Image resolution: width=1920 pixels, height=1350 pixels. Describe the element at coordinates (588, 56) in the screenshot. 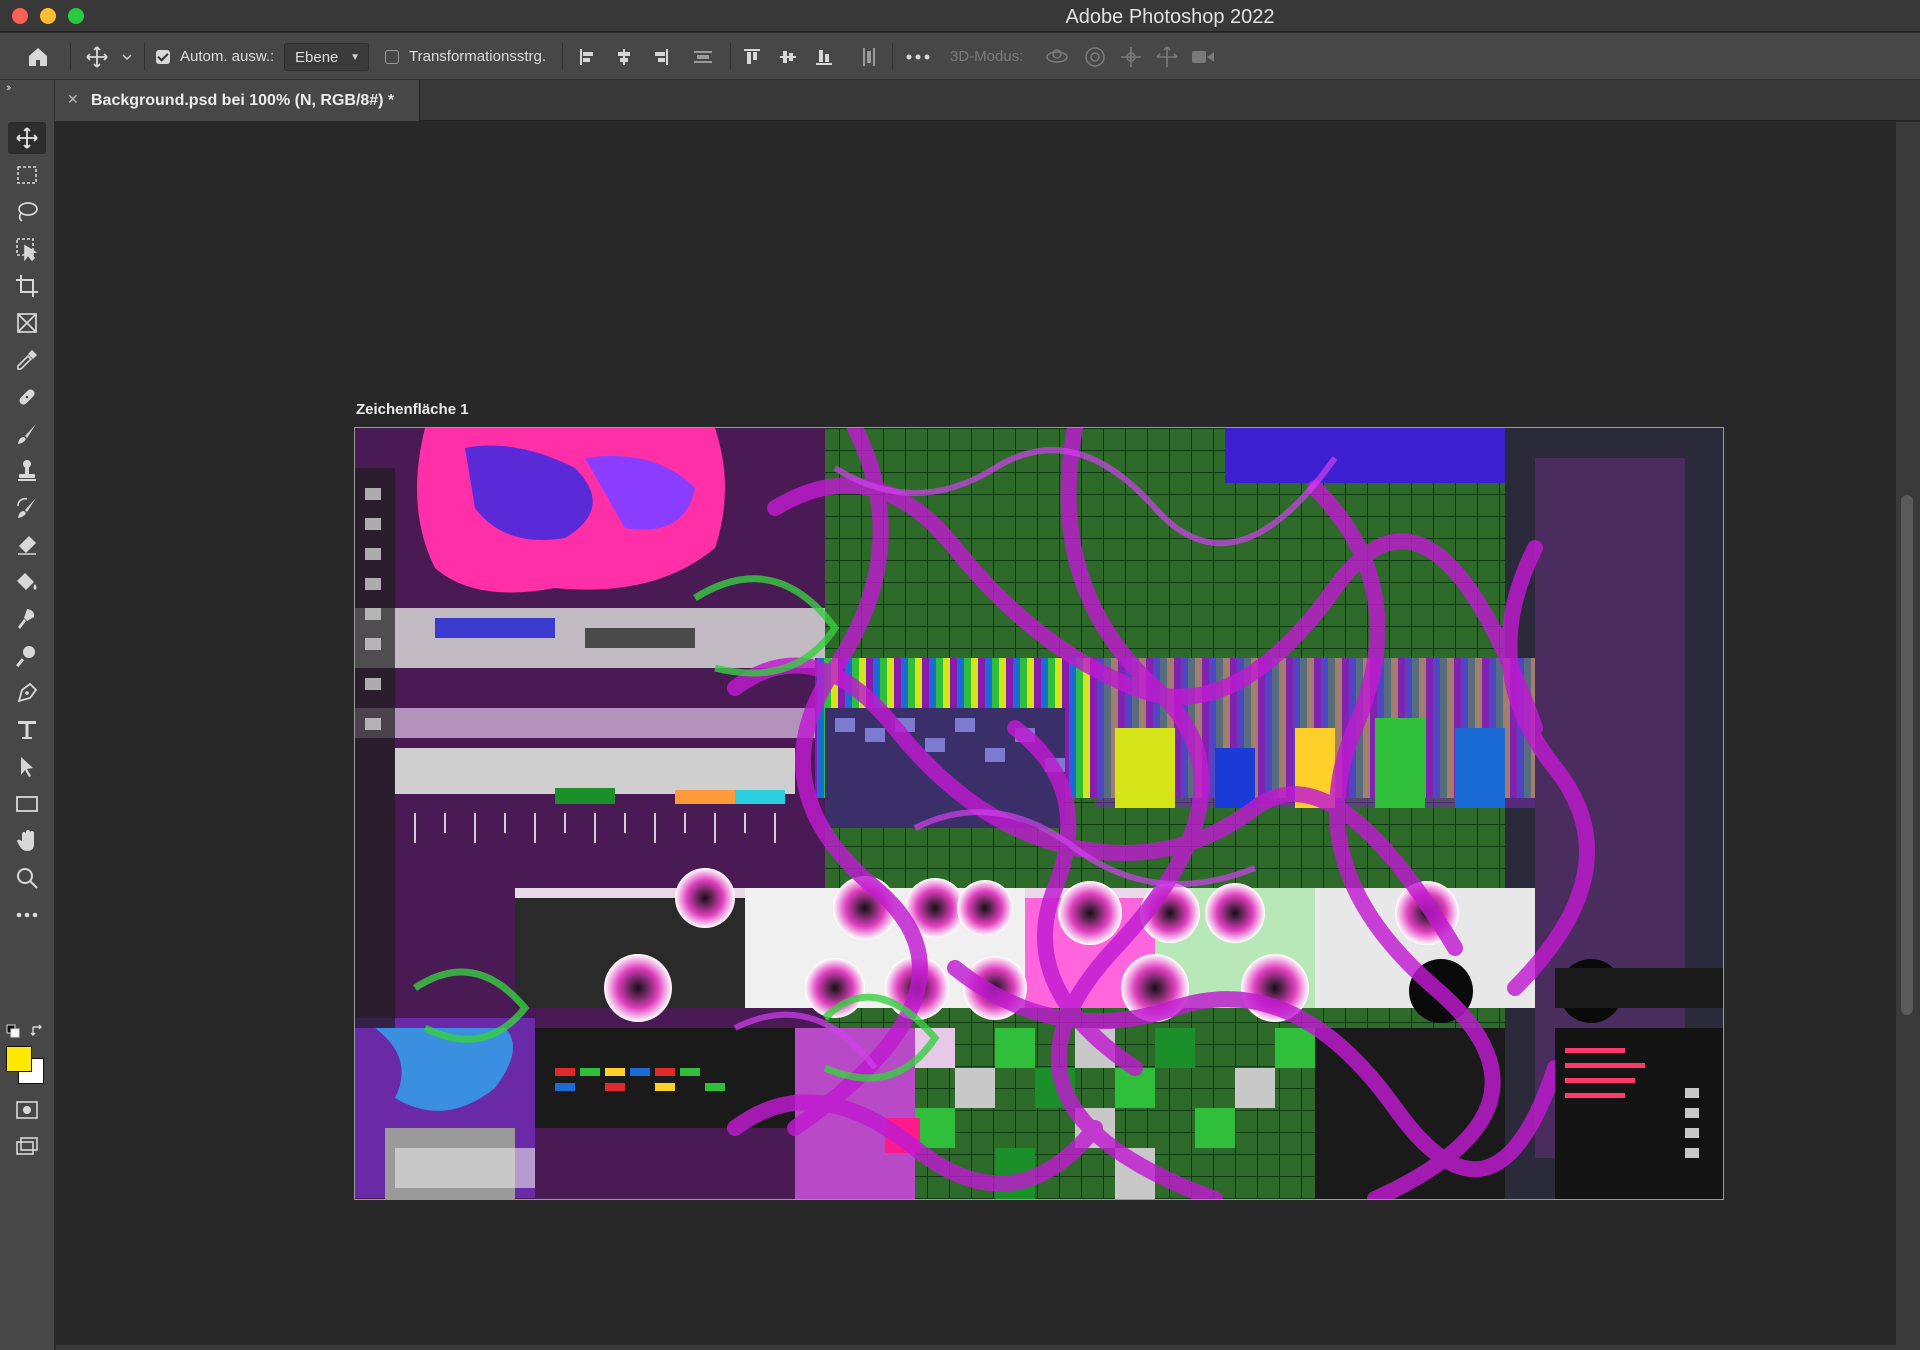

I see `align-left-icon` at that location.